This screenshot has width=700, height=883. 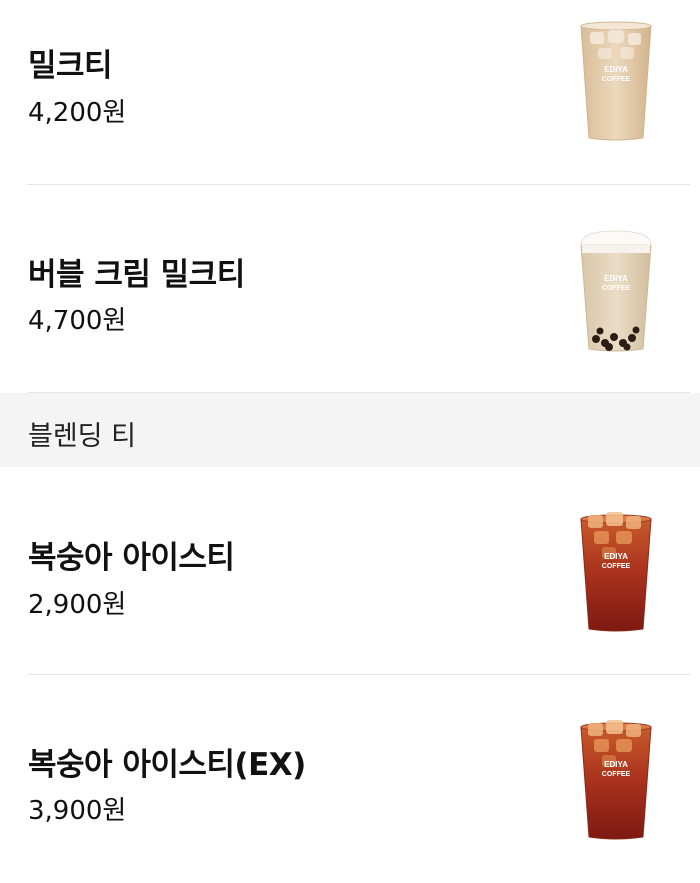 What do you see at coordinates (131, 558) in the screenshot?
I see `menu-item-name: 복숭아 아이스티` at bounding box center [131, 558].